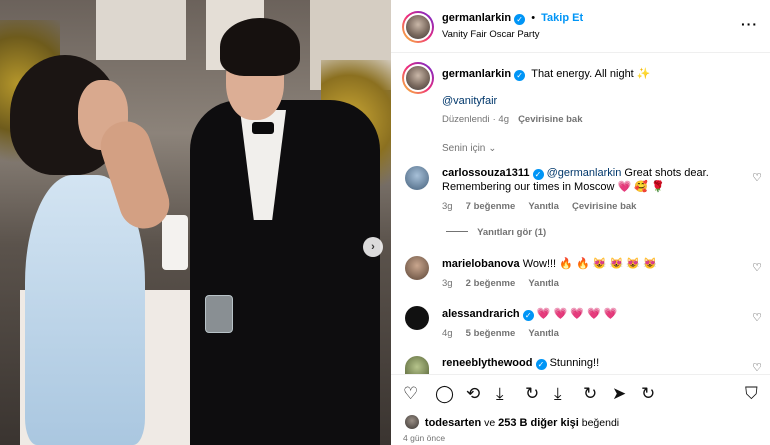  I want to click on caption-line: germanlarkin ✓ That energy. All night ✨, so click(546, 74).